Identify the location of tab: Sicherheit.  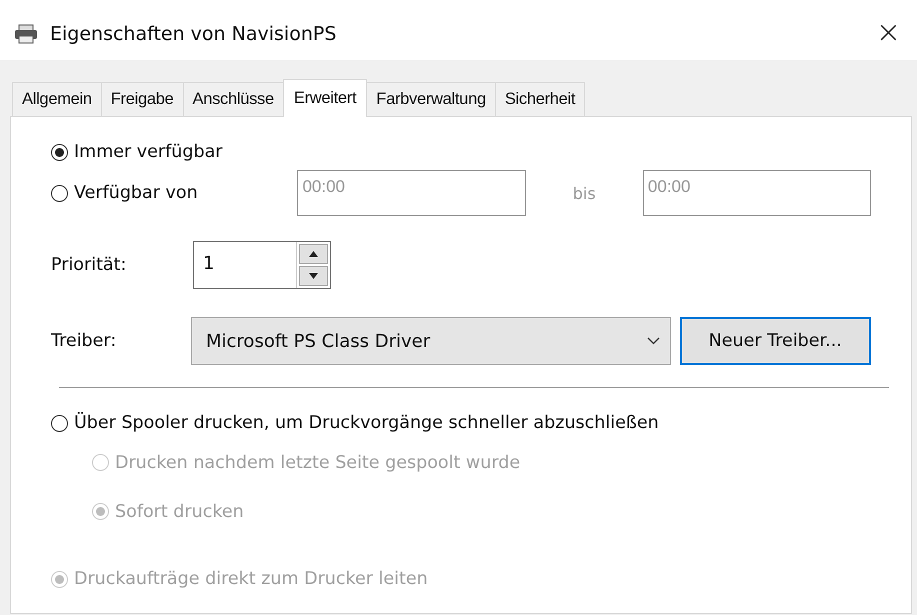
(540, 99).